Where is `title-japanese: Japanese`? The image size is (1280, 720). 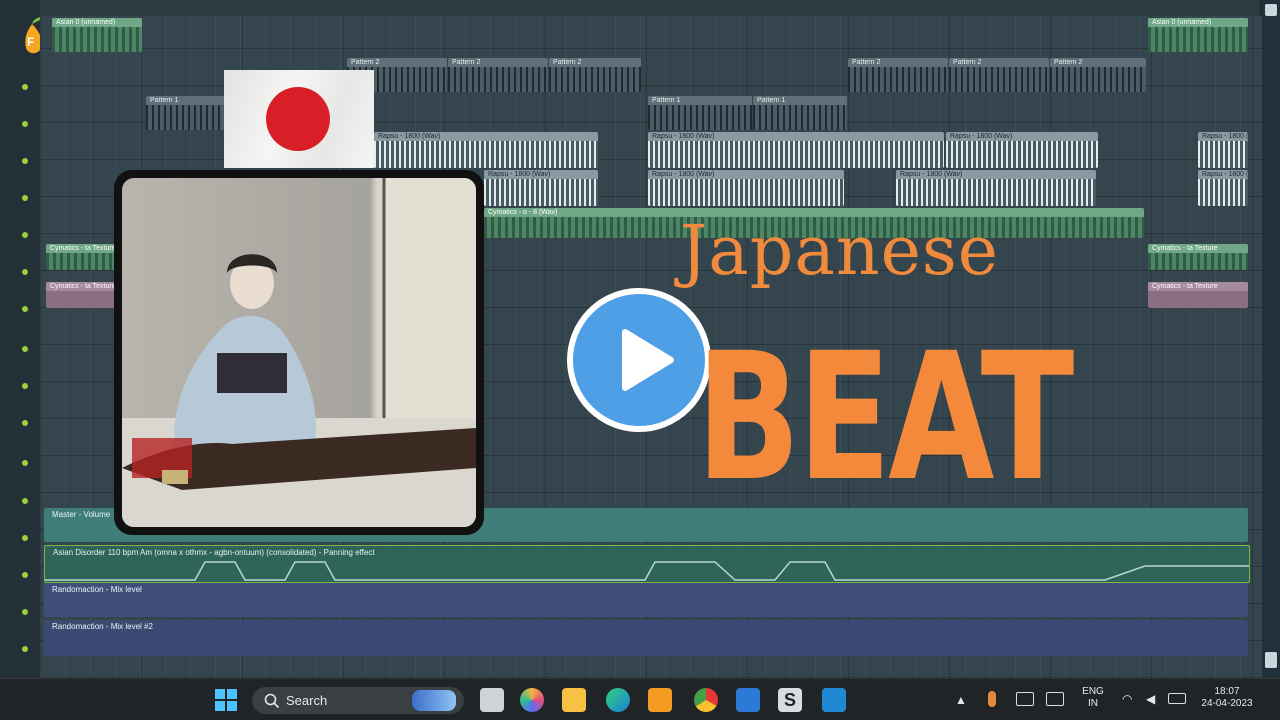 title-japanese: Japanese is located at coordinates (840, 251).